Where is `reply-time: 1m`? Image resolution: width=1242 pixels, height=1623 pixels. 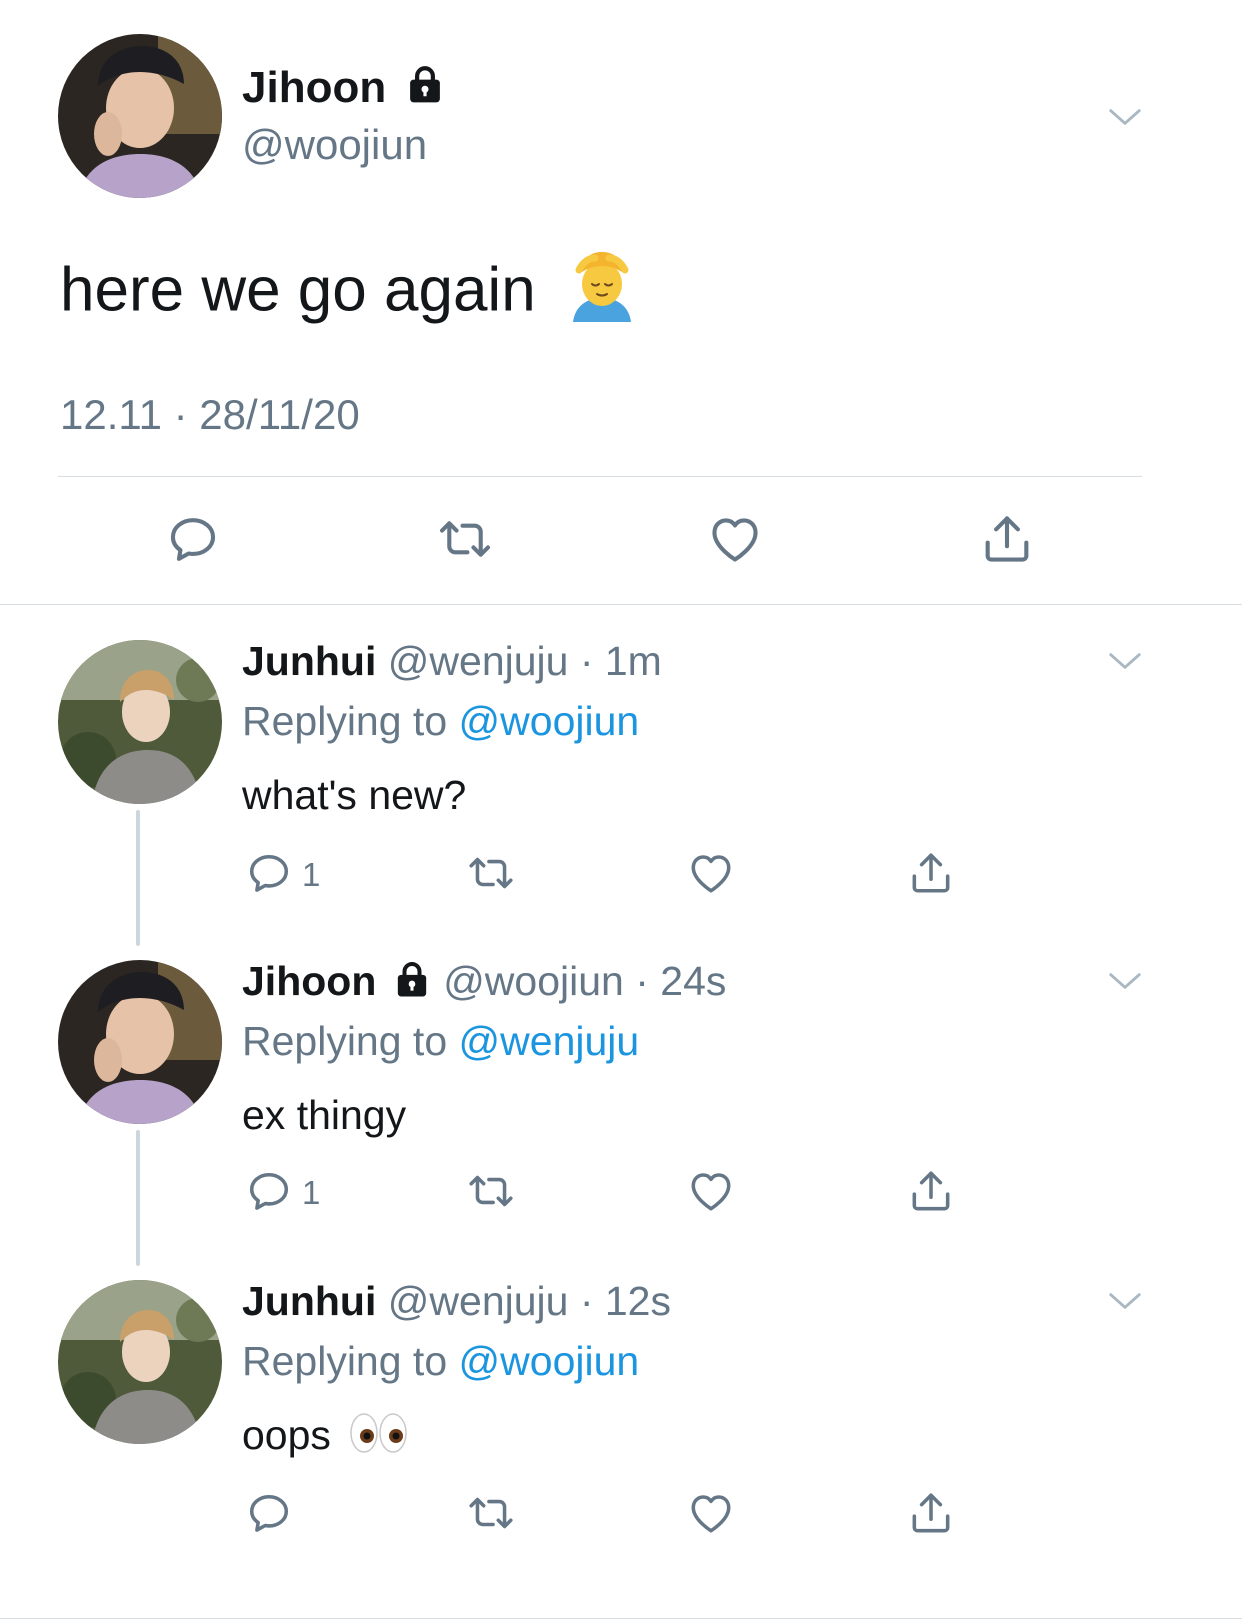 reply-time: 1m is located at coordinates (633, 661).